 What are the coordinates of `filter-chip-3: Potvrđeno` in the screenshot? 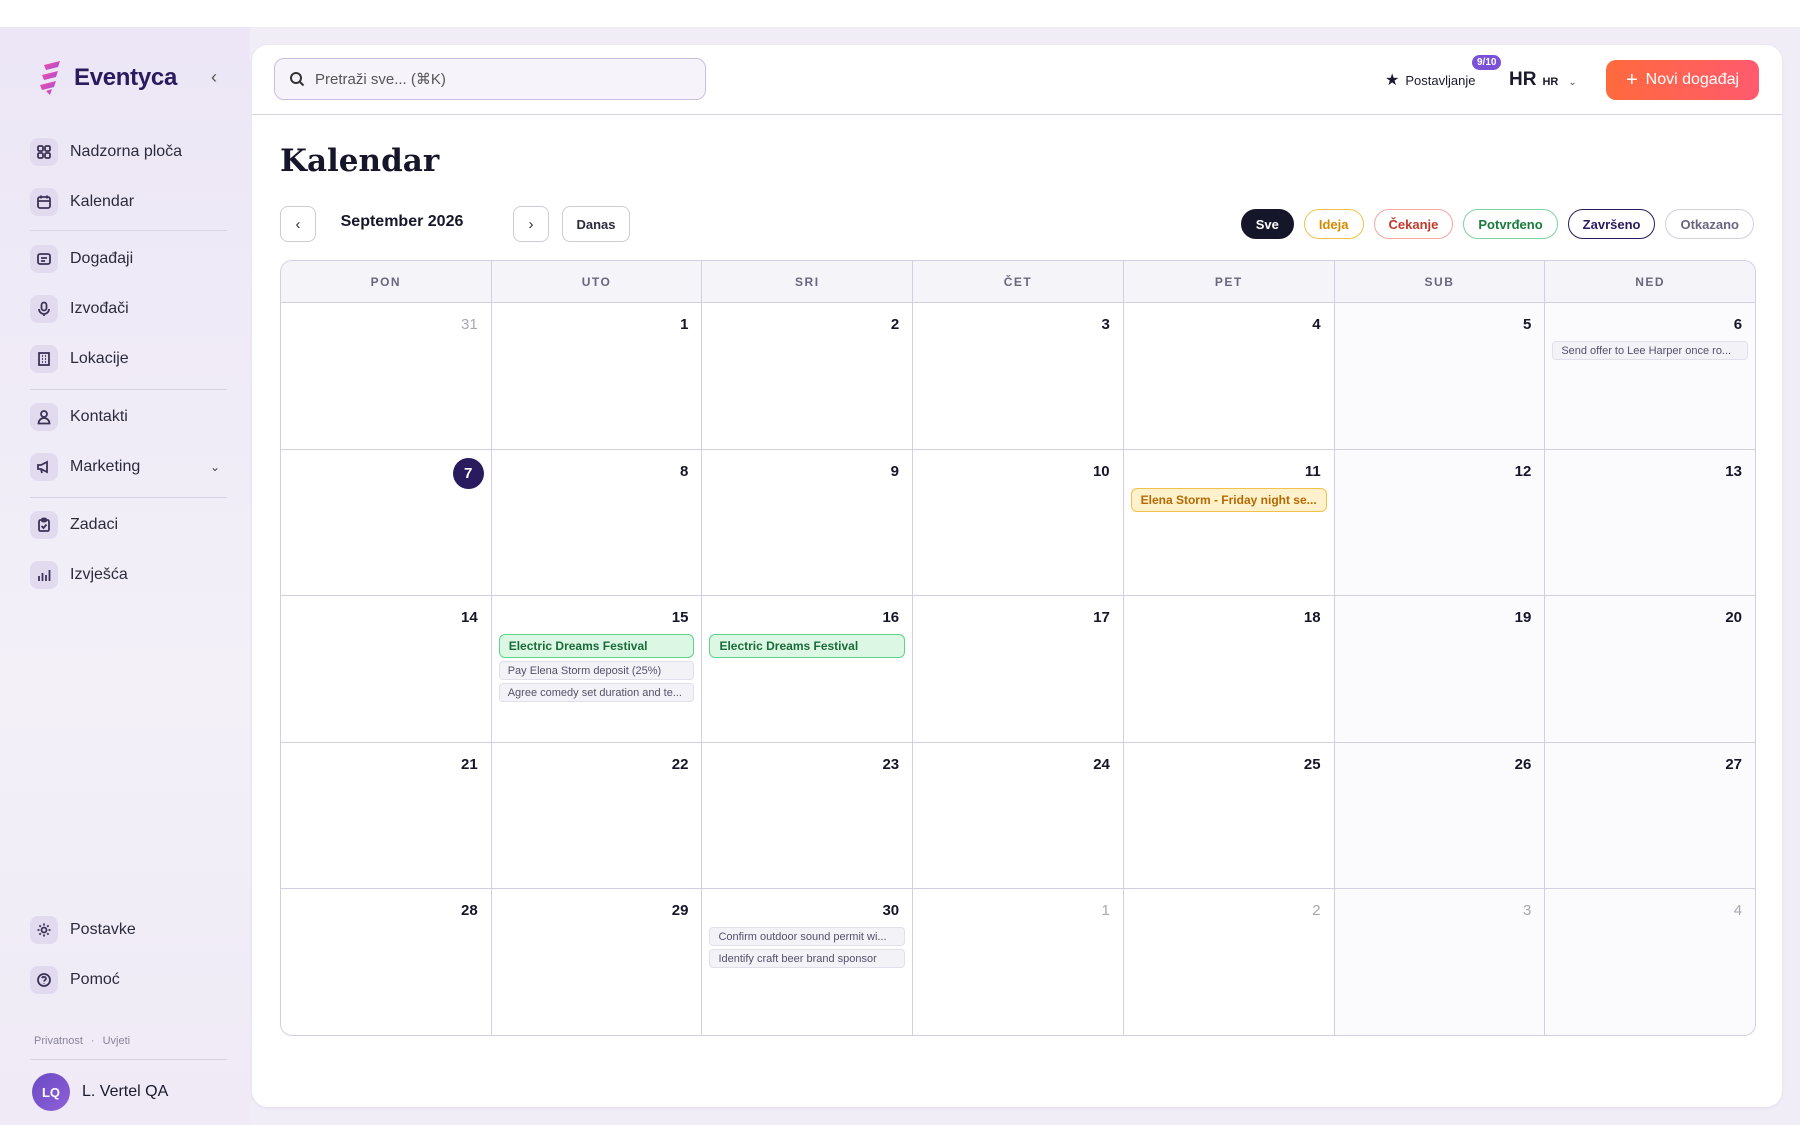 It's located at (1510, 224).